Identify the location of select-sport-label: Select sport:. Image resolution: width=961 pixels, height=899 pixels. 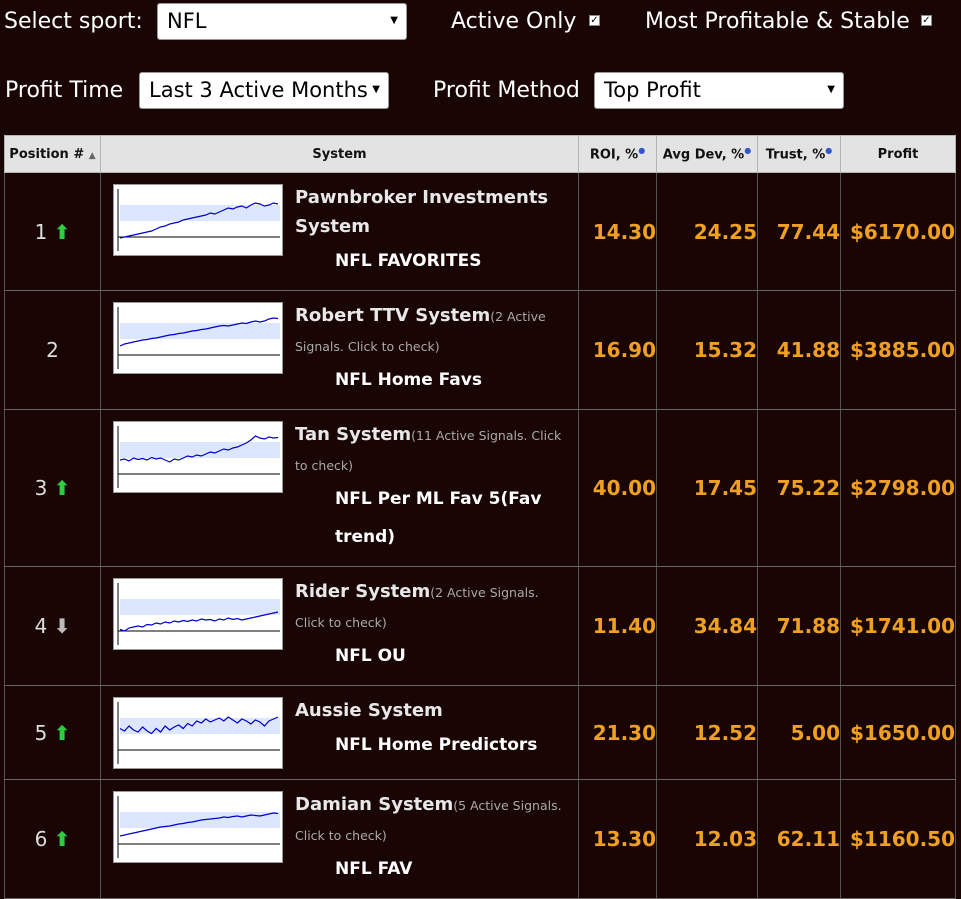
(73, 21).